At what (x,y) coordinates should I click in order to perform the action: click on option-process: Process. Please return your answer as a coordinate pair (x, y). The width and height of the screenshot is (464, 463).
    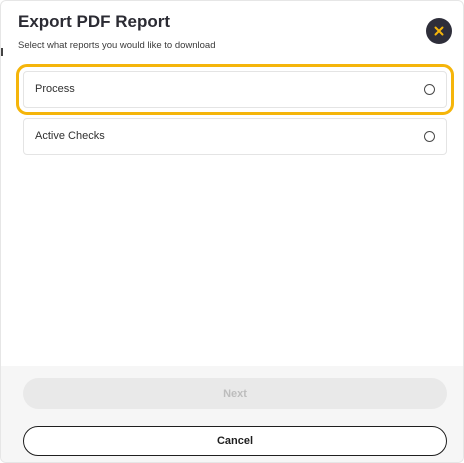
    Looking at the image, I should click on (235, 89).